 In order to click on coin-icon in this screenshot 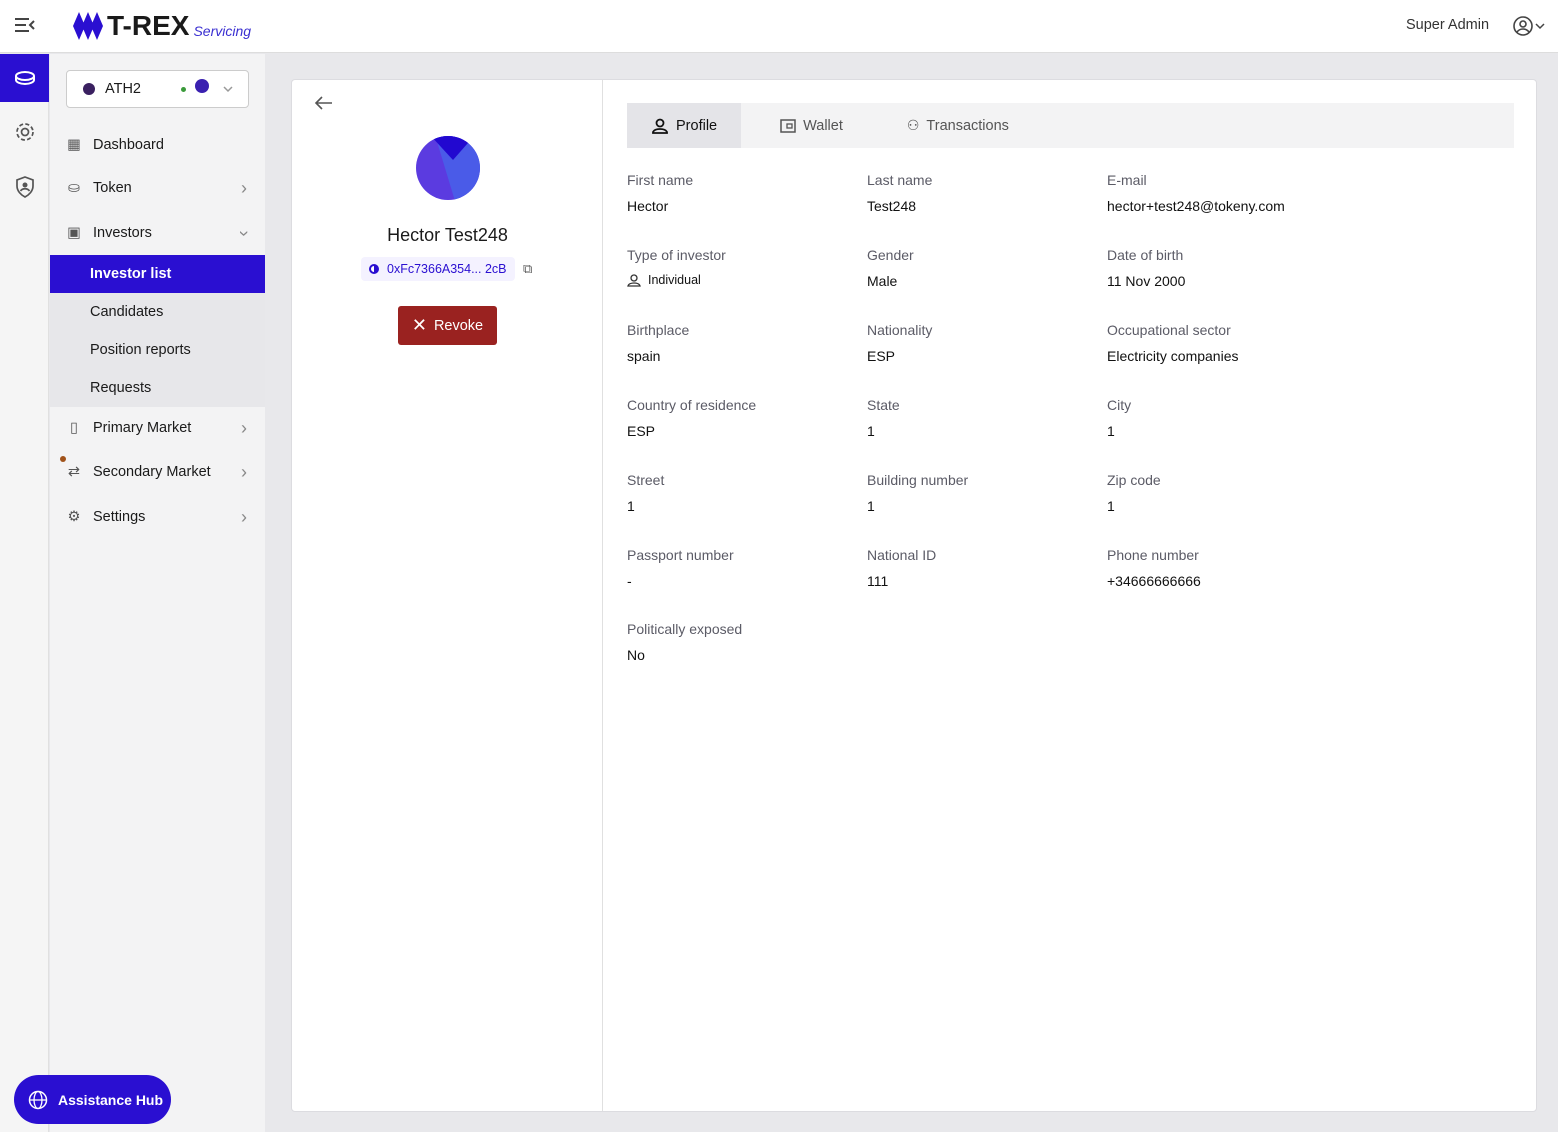, I will do `click(24, 78)`.